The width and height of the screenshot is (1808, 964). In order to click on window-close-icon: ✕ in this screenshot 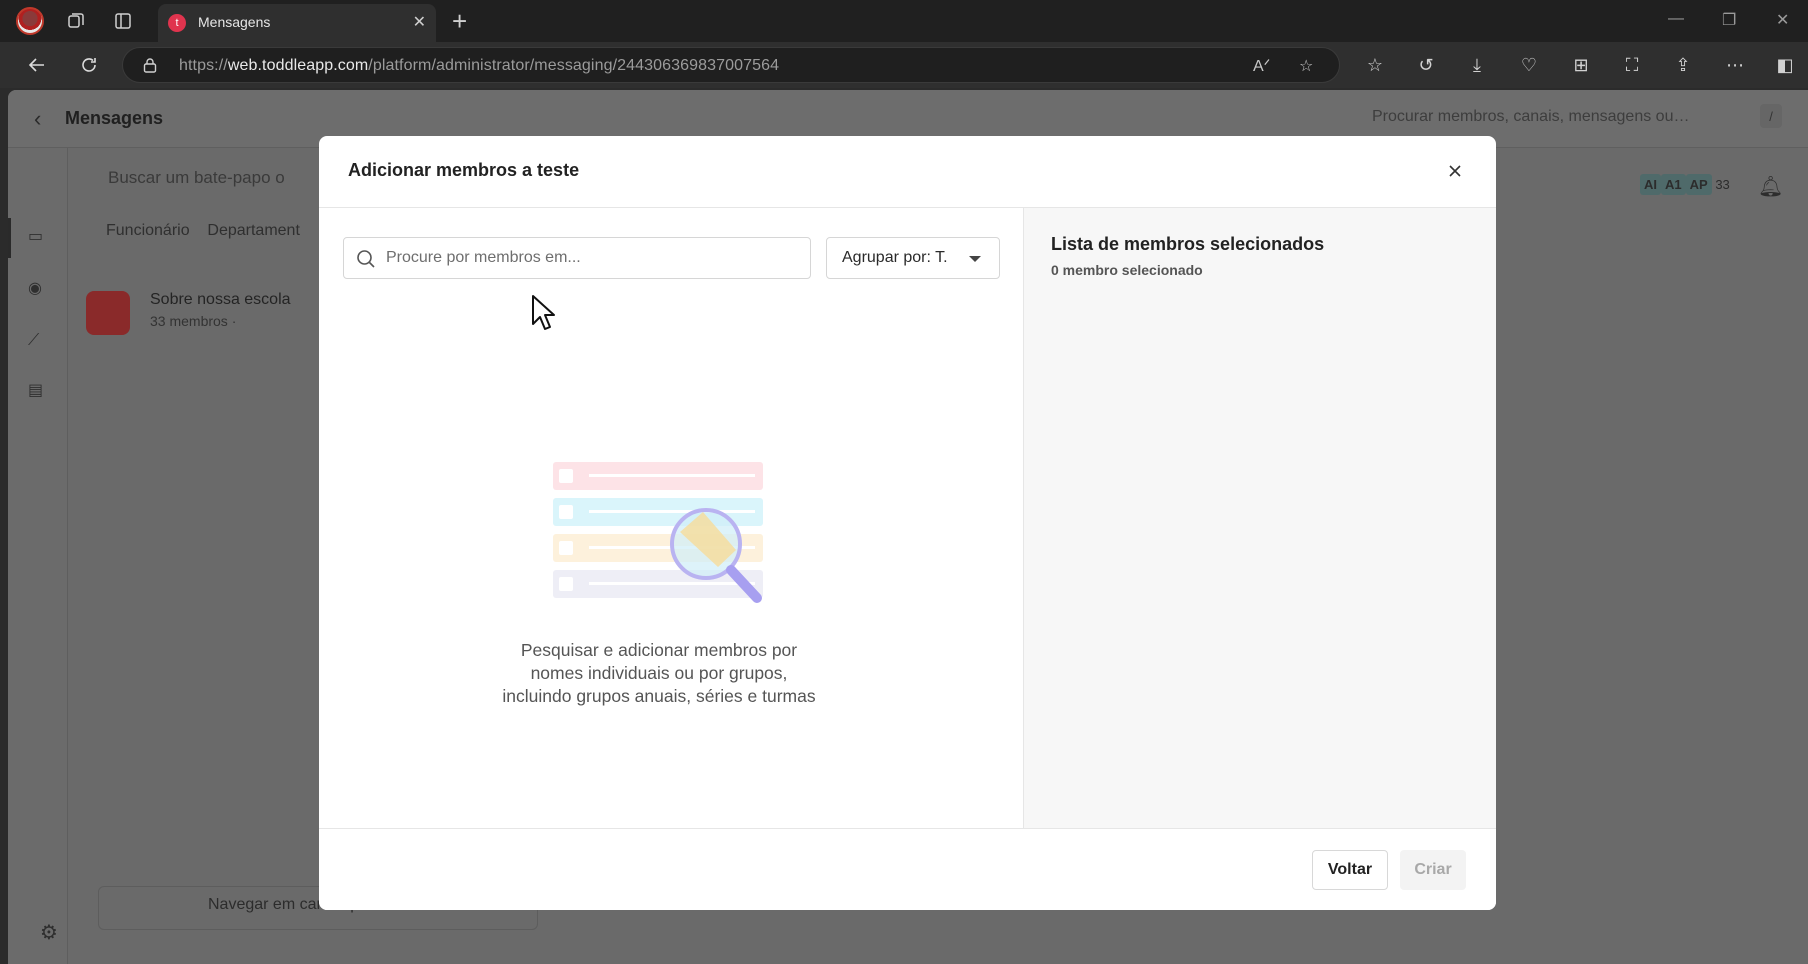, I will do `click(1782, 20)`.